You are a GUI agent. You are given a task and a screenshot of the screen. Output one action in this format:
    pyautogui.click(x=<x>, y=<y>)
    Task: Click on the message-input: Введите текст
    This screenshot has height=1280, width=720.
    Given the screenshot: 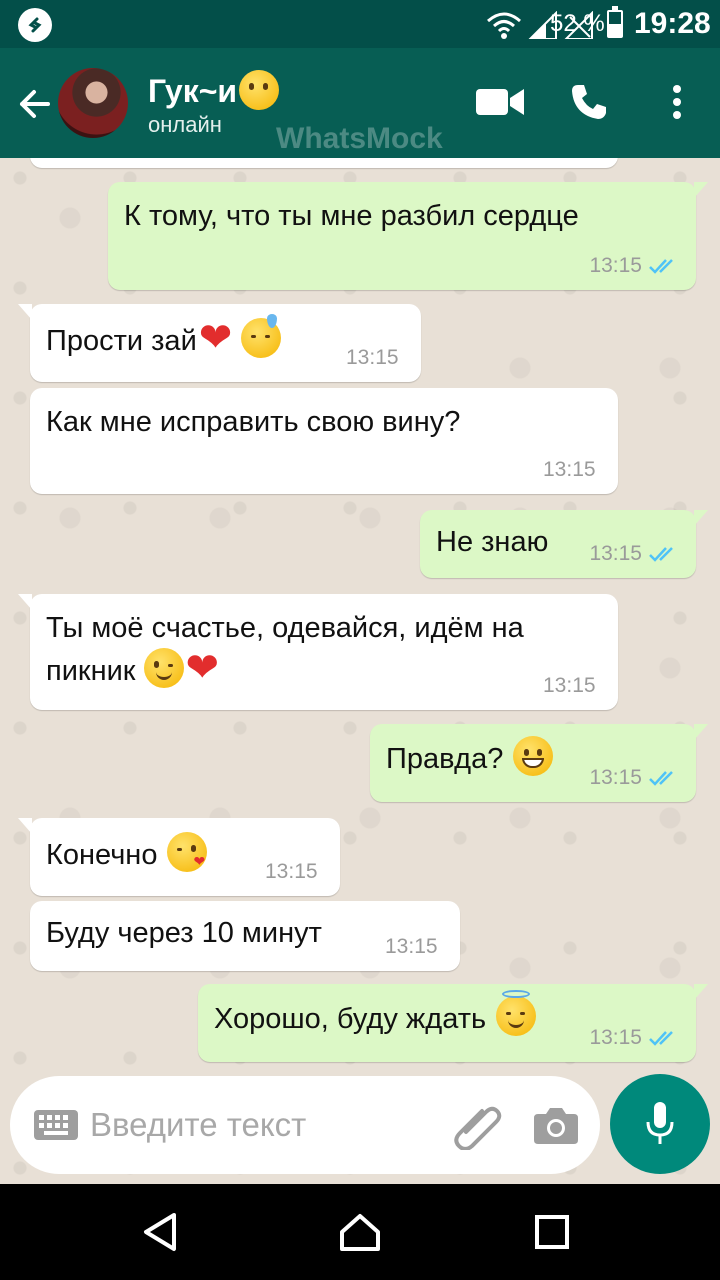 What is the action you would take?
    pyautogui.click(x=198, y=1125)
    